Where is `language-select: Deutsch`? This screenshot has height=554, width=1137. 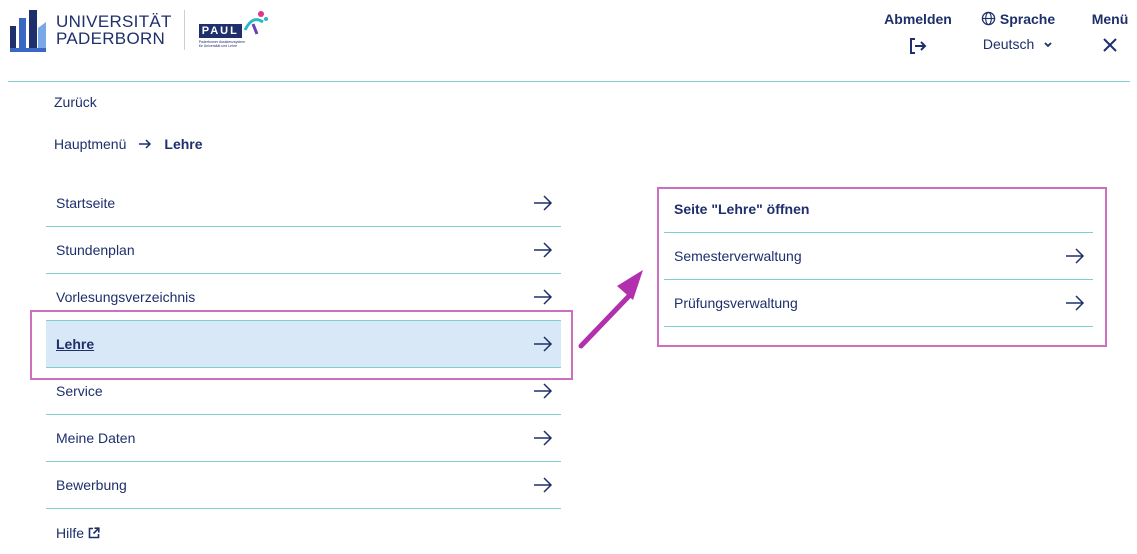 language-select: Deutsch is located at coordinates (1018, 44).